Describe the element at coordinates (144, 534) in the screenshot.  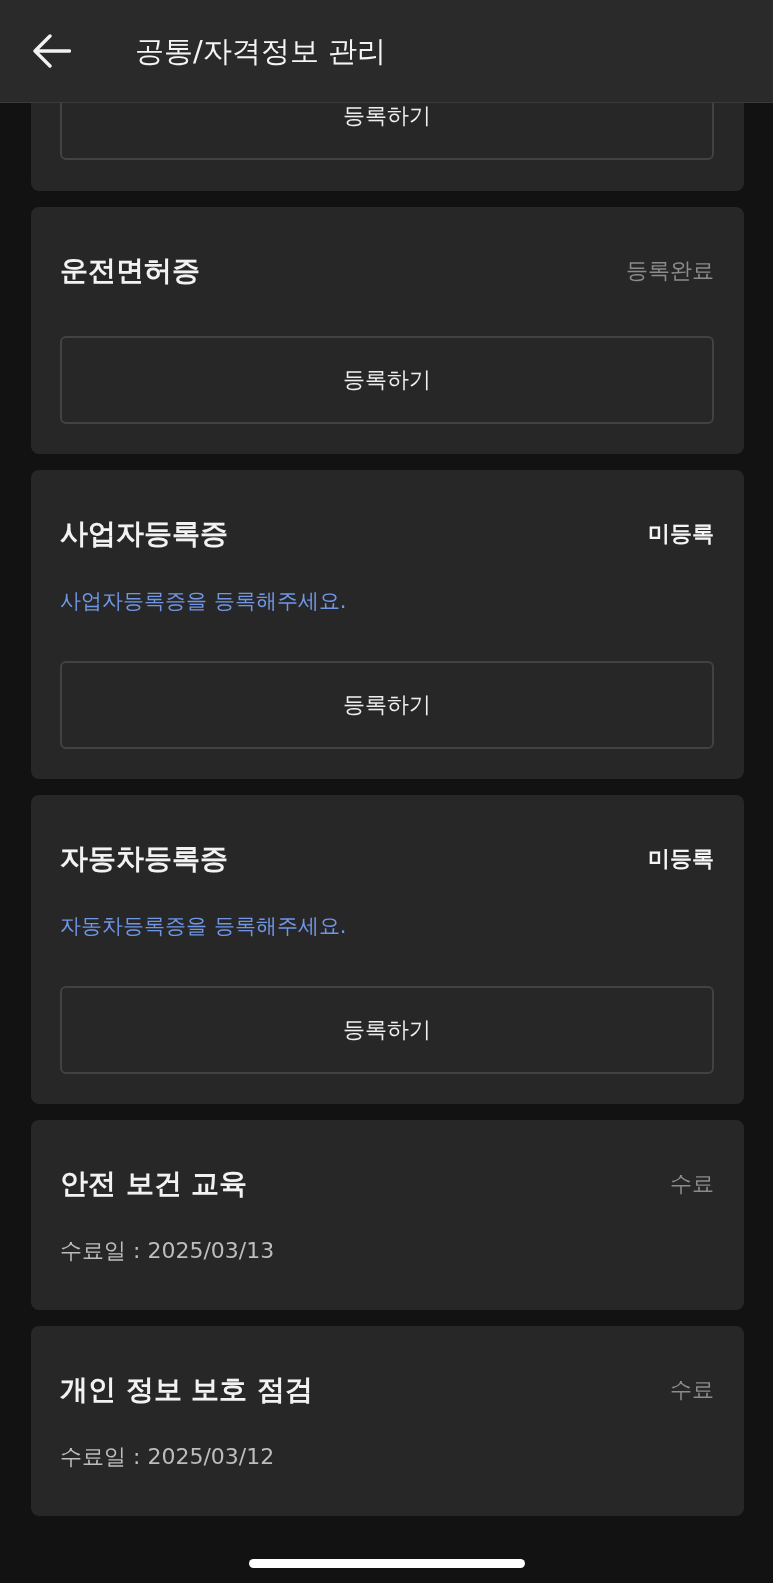
I see `card-title: 사업자등록증` at that location.